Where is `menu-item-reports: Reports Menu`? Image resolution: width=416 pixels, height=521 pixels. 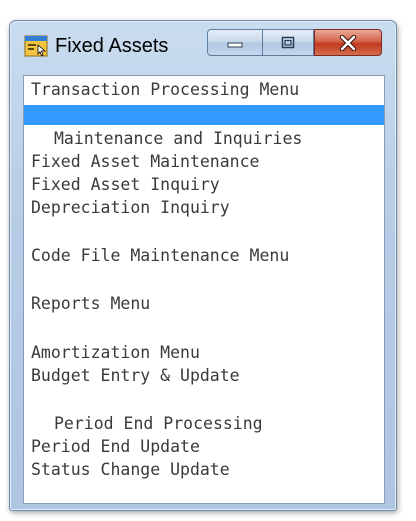
menu-item-reports: Reports Menu is located at coordinates (90, 303).